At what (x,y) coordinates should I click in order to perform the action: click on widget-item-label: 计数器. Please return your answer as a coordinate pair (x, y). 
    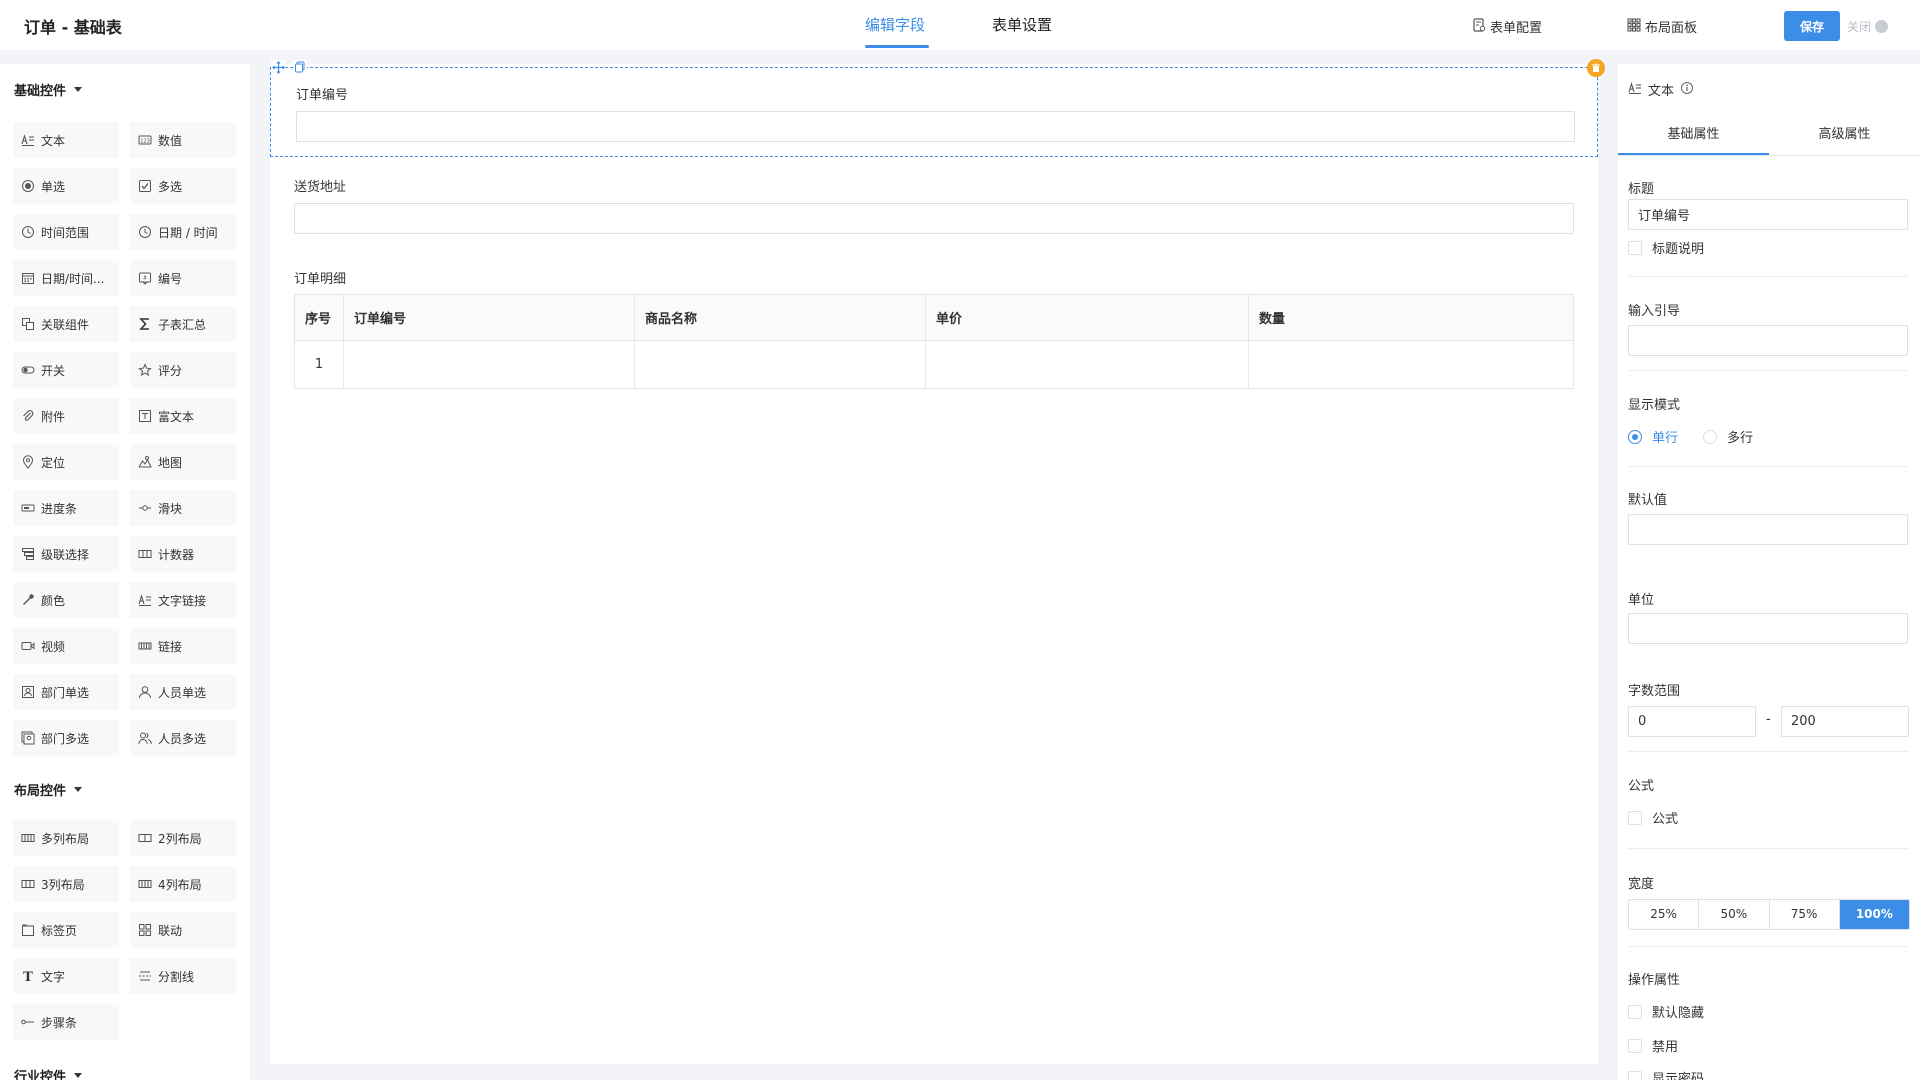
    Looking at the image, I should click on (176, 554).